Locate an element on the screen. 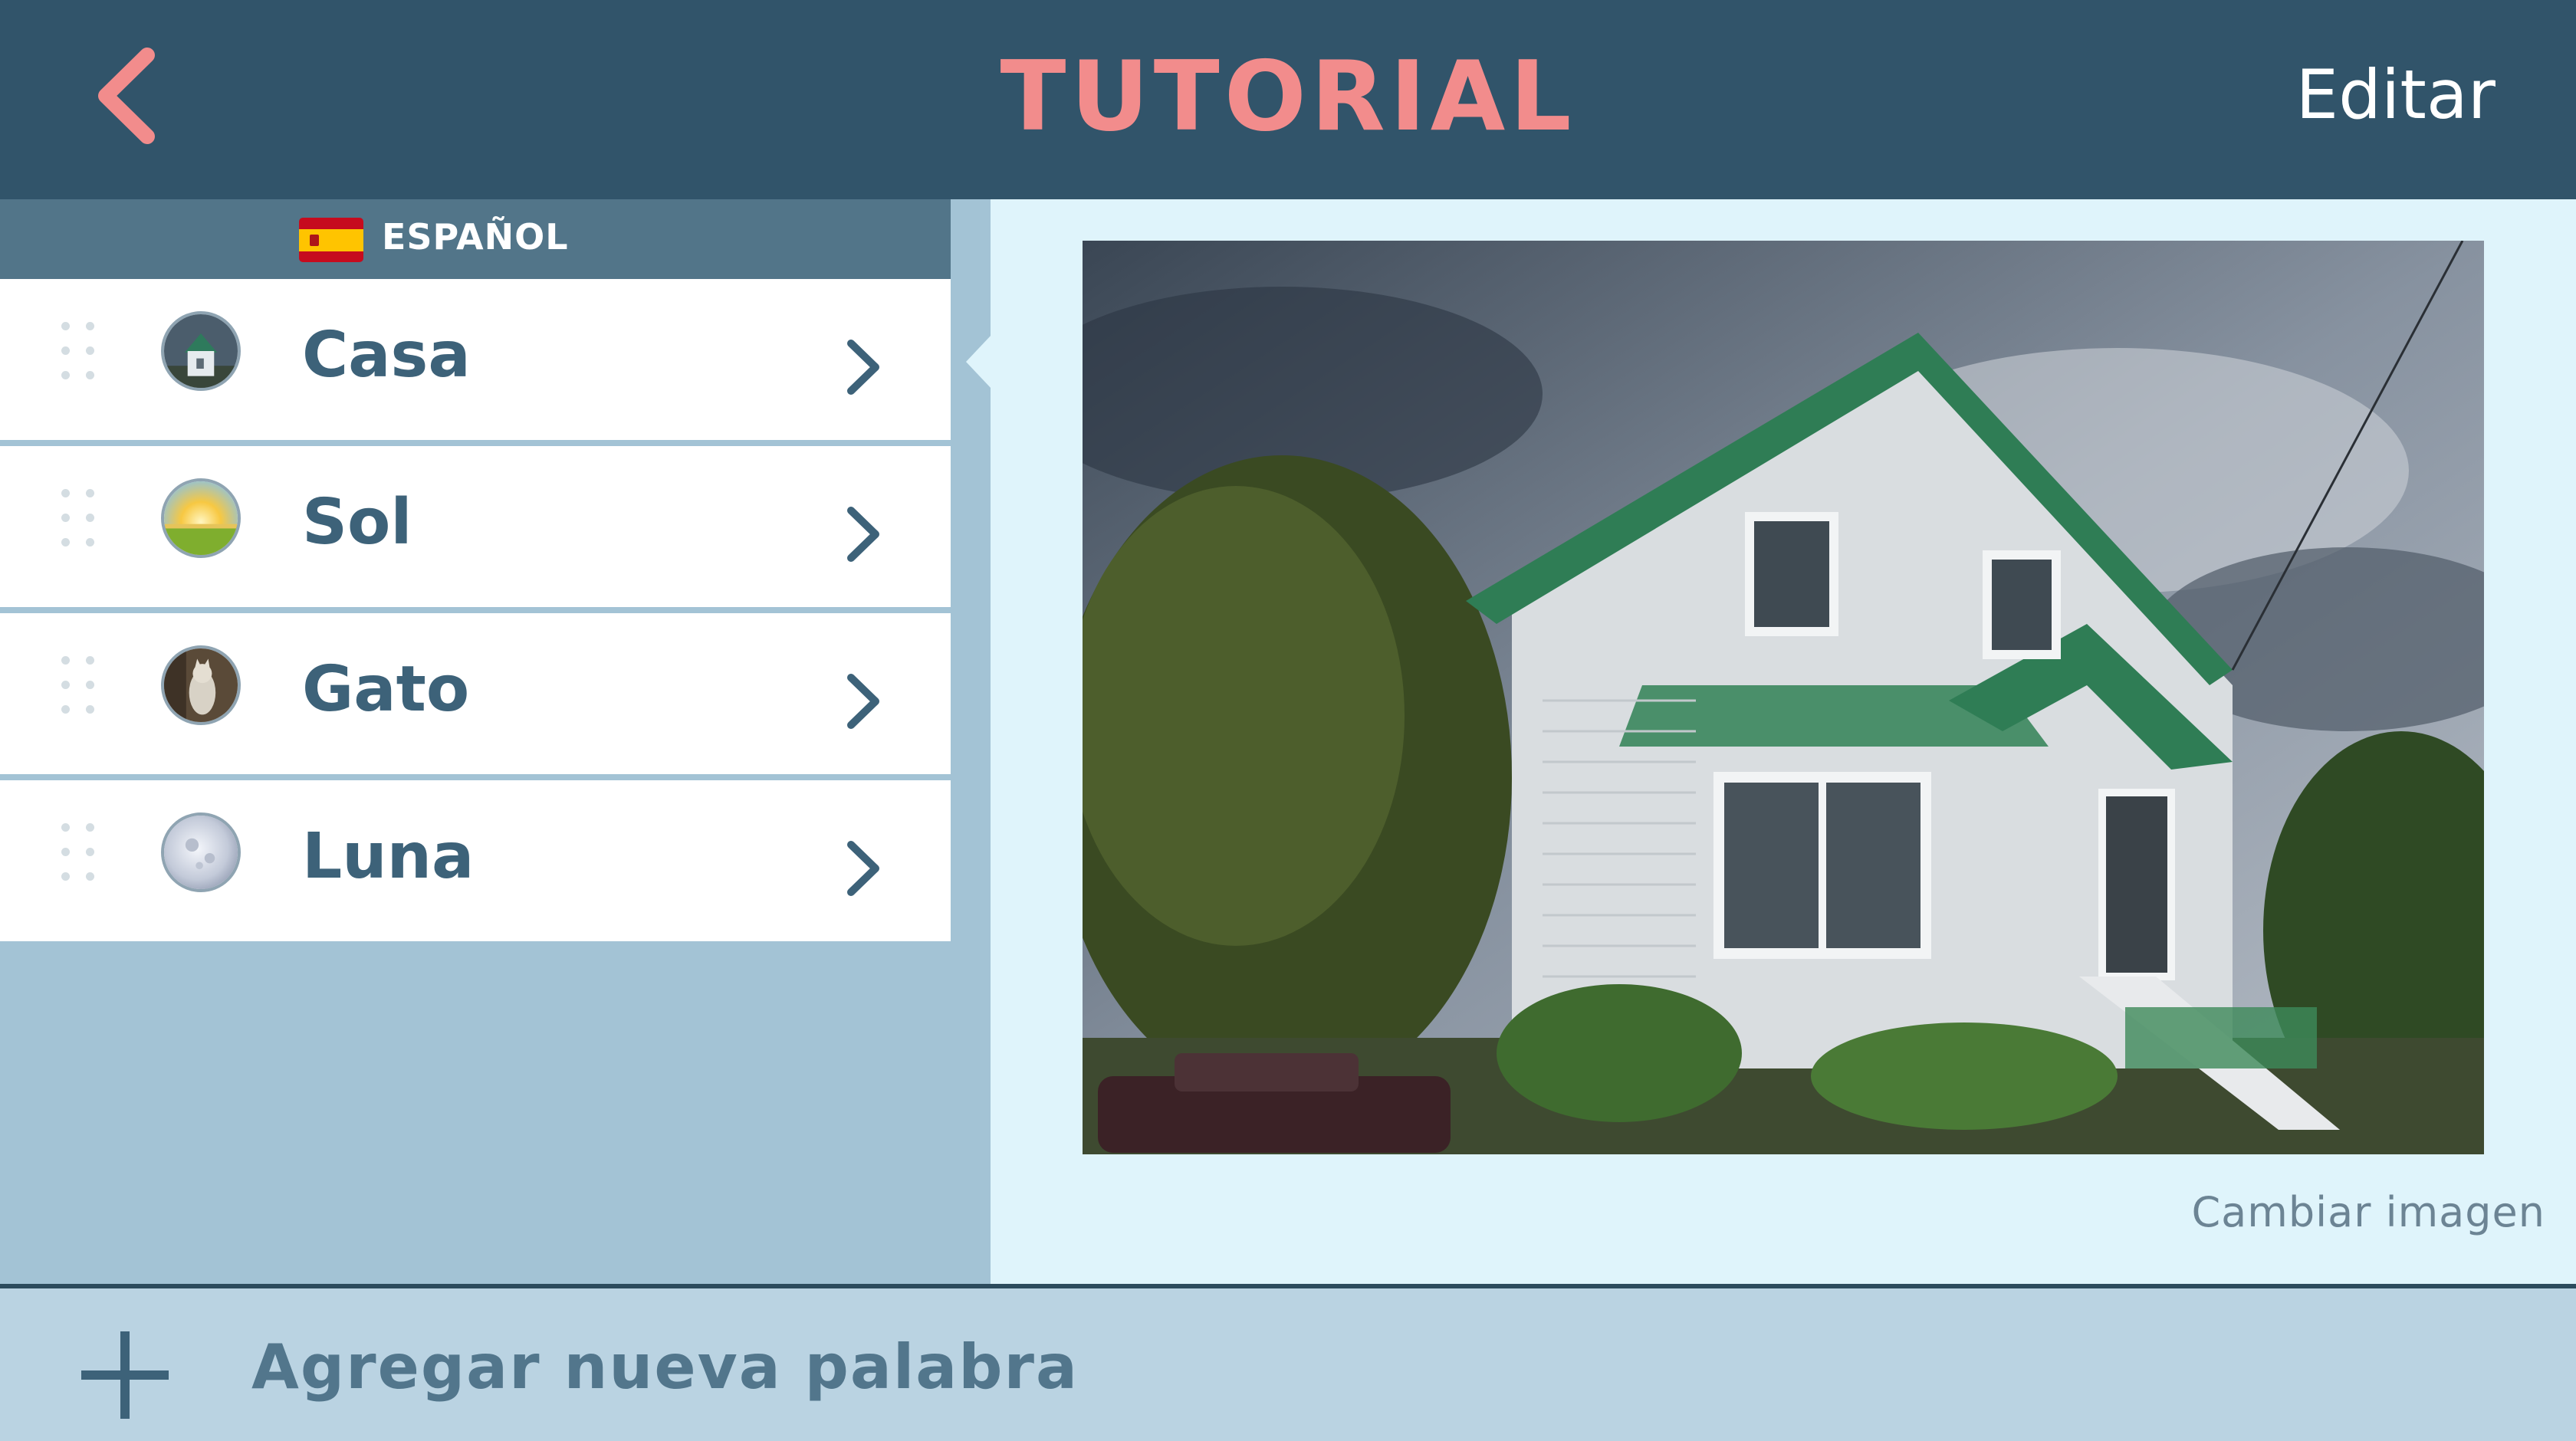 The height and width of the screenshot is (1441, 2576). add-word-label: Agregar nueva palabra is located at coordinates (665, 1367).